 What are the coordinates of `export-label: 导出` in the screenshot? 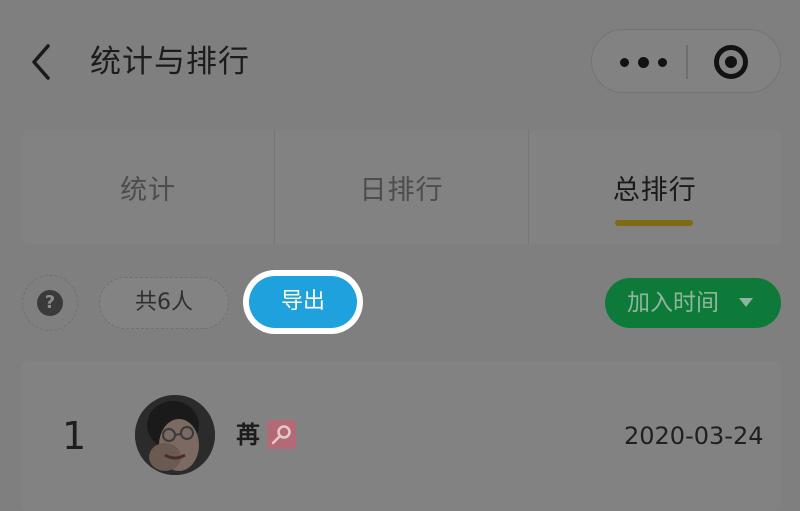 It's located at (303, 302).